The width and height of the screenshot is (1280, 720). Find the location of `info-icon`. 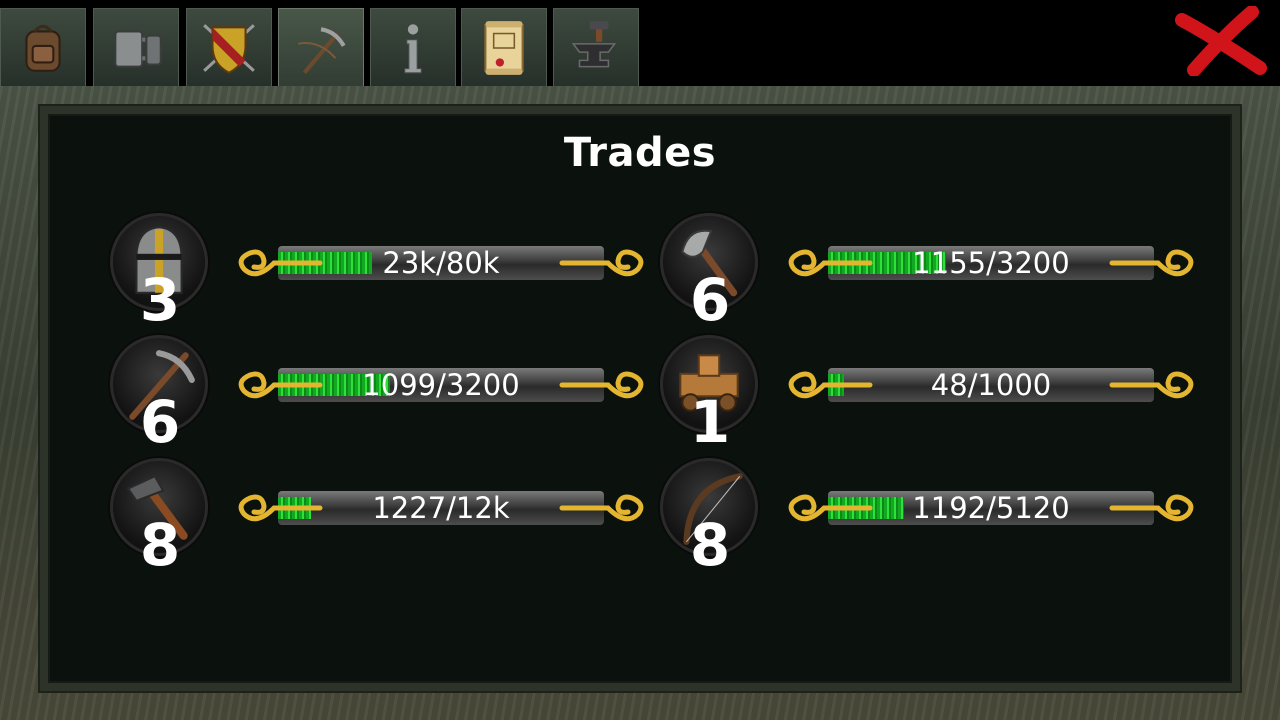

info-icon is located at coordinates (413, 48).